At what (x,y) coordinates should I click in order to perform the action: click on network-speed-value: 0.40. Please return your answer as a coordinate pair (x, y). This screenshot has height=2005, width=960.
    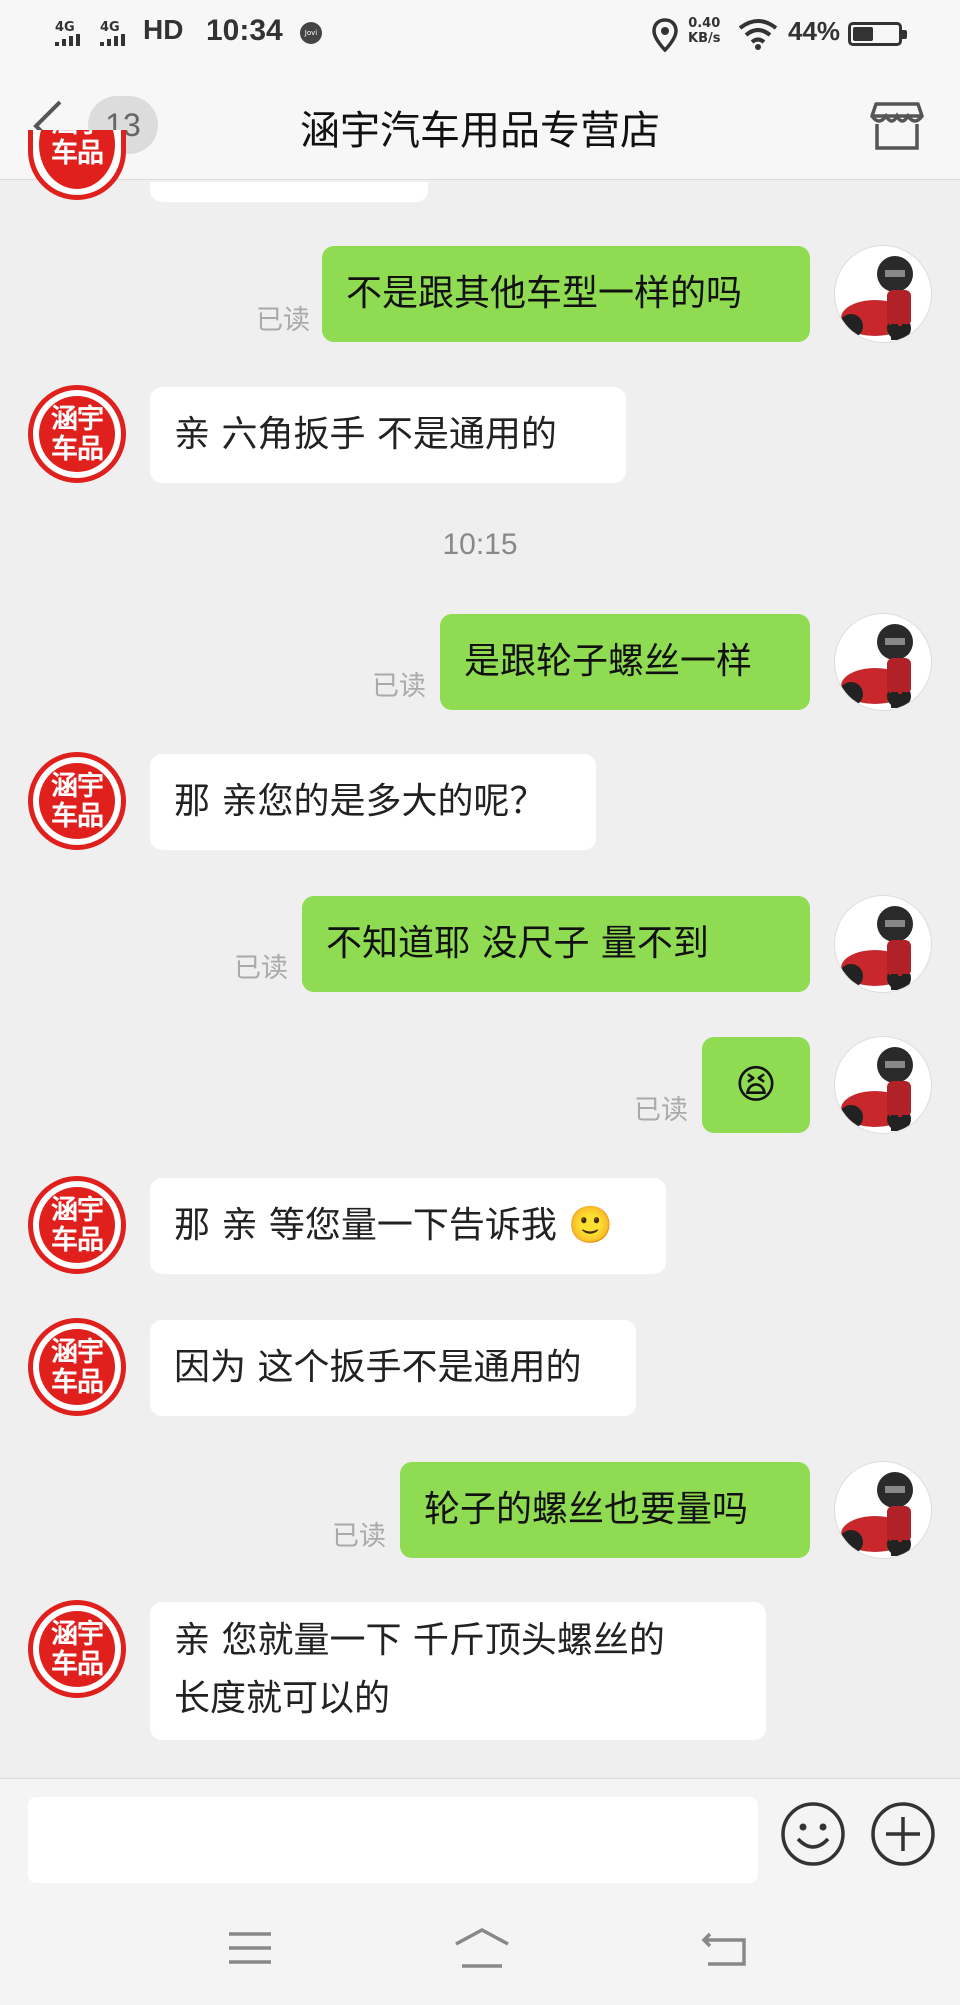
    Looking at the image, I should click on (704, 23).